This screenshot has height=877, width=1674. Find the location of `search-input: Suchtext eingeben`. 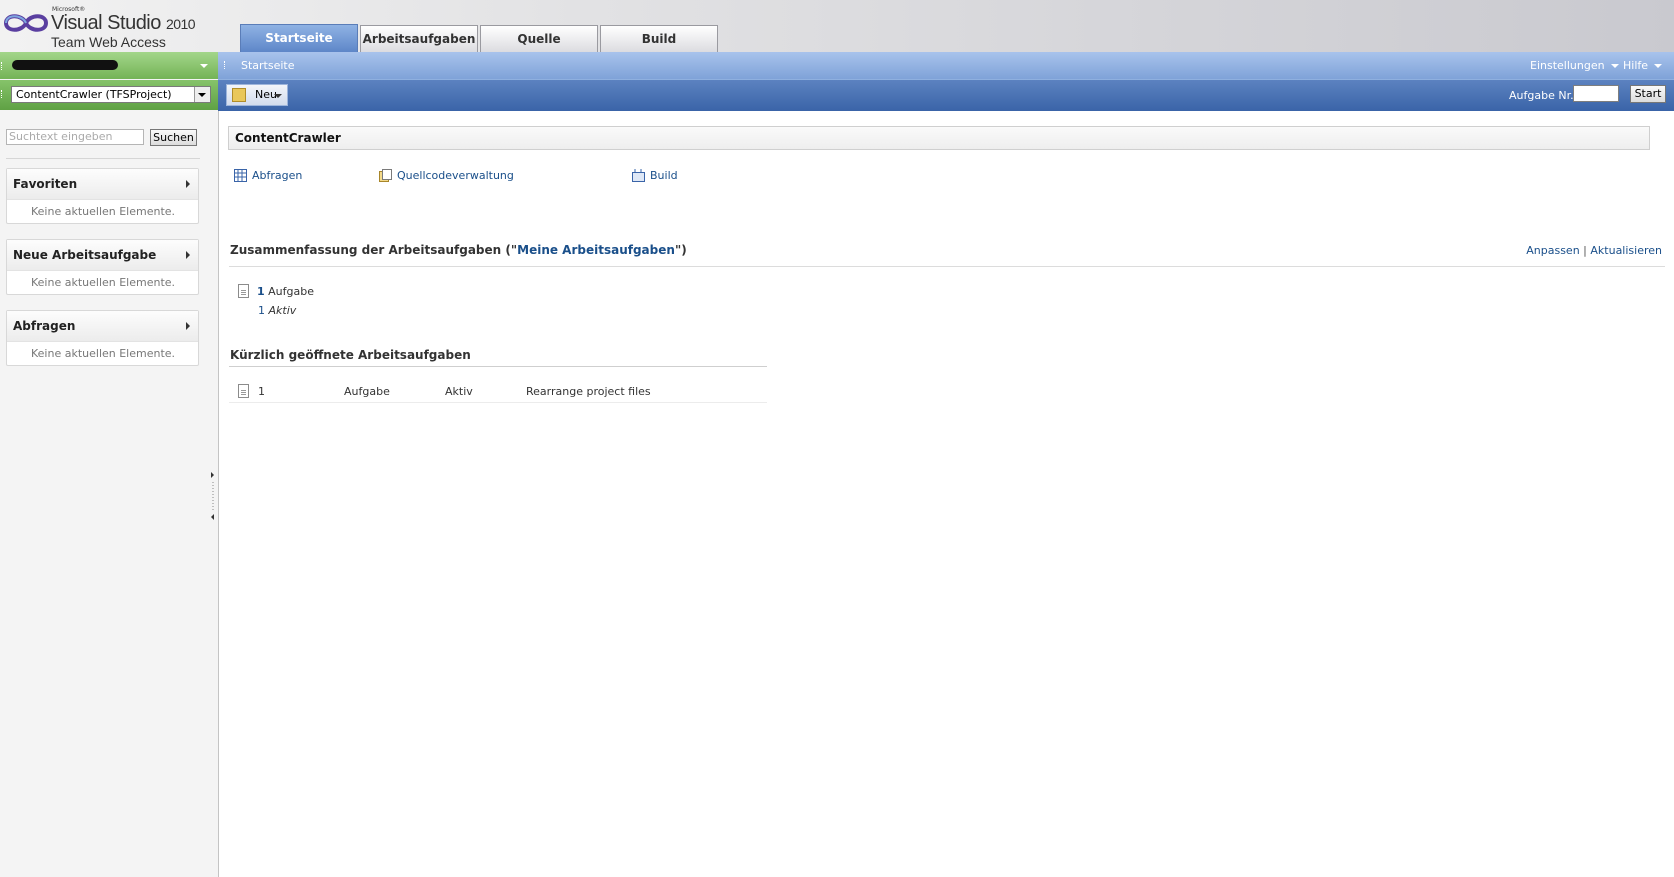

search-input: Suchtext eingeben is located at coordinates (75, 137).